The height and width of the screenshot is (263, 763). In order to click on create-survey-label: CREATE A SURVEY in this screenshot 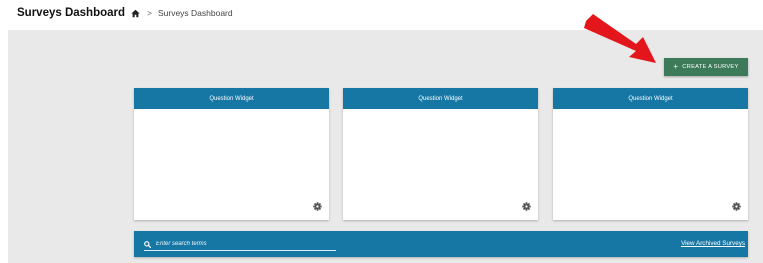, I will do `click(710, 67)`.